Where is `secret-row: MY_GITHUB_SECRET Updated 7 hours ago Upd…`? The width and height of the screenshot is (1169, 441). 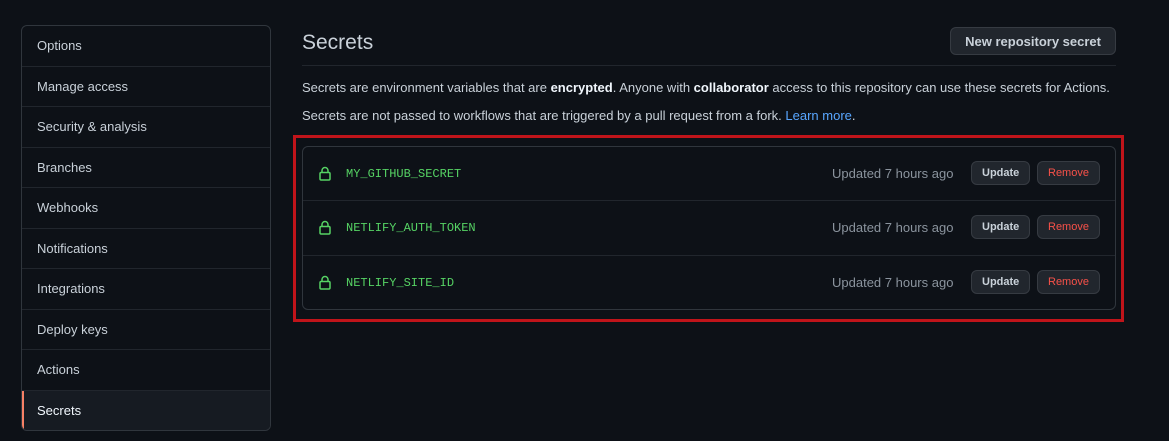 secret-row: MY_GITHUB_SECRET Updated 7 hours ago Upd… is located at coordinates (709, 174).